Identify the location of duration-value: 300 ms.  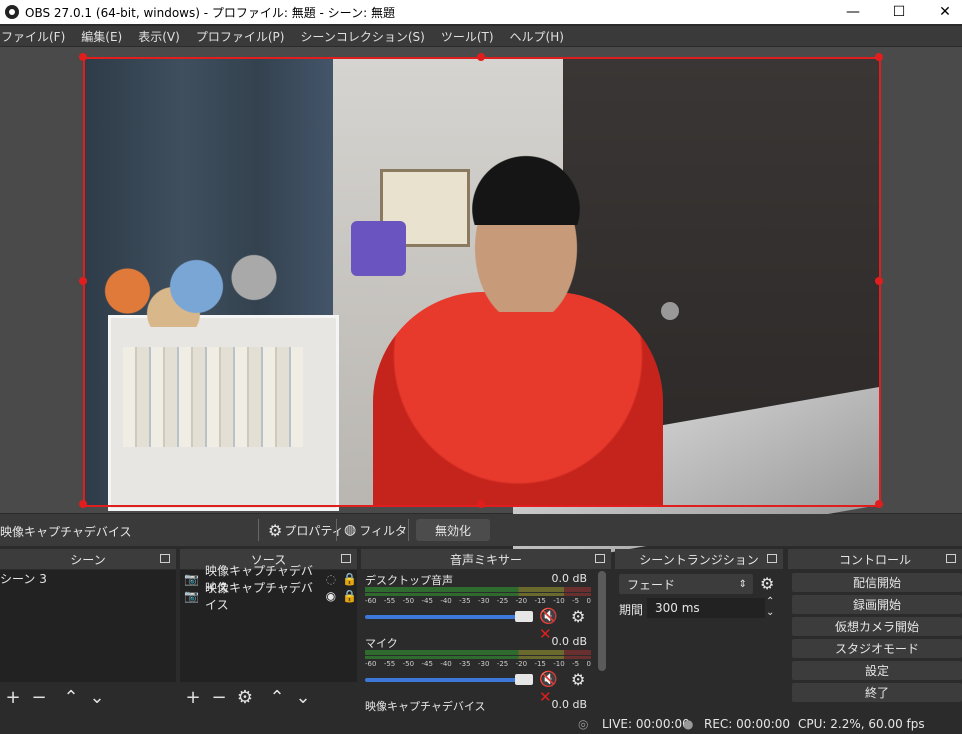
(677, 608).